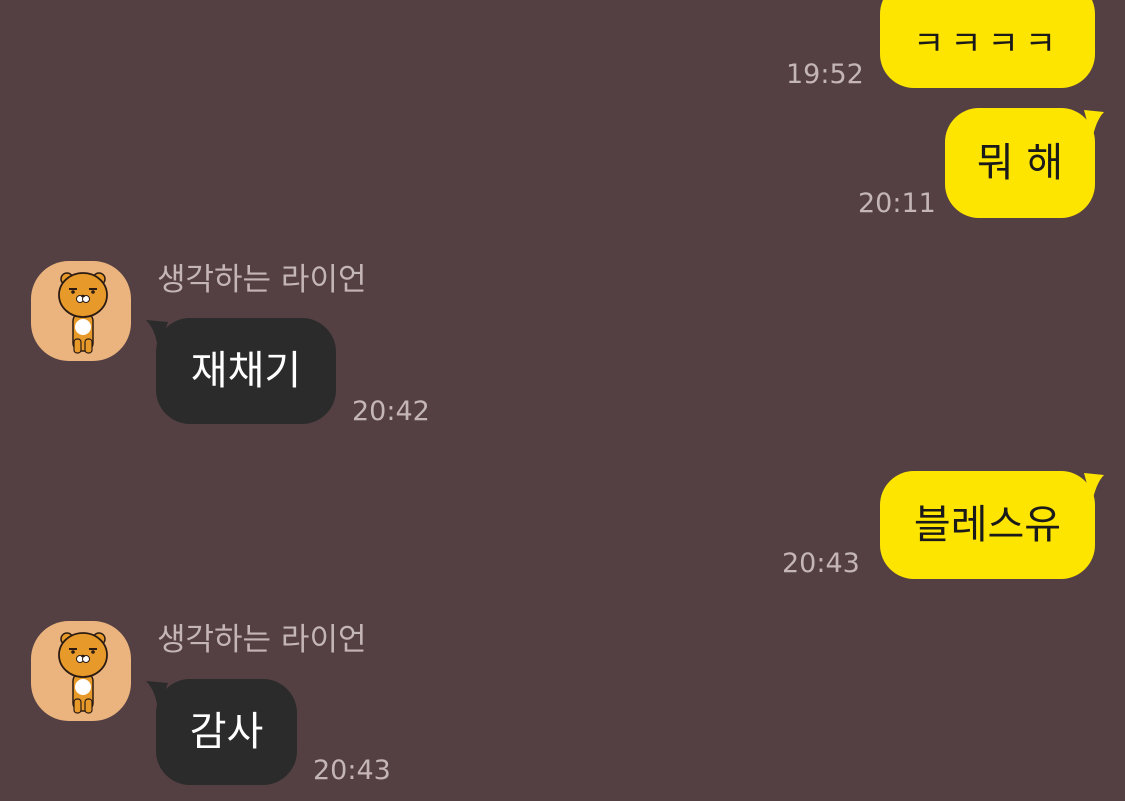 Image resolution: width=1125 pixels, height=801 pixels. Describe the element at coordinates (897, 203) in the screenshot. I see `message-timestamp: 20:11` at that location.